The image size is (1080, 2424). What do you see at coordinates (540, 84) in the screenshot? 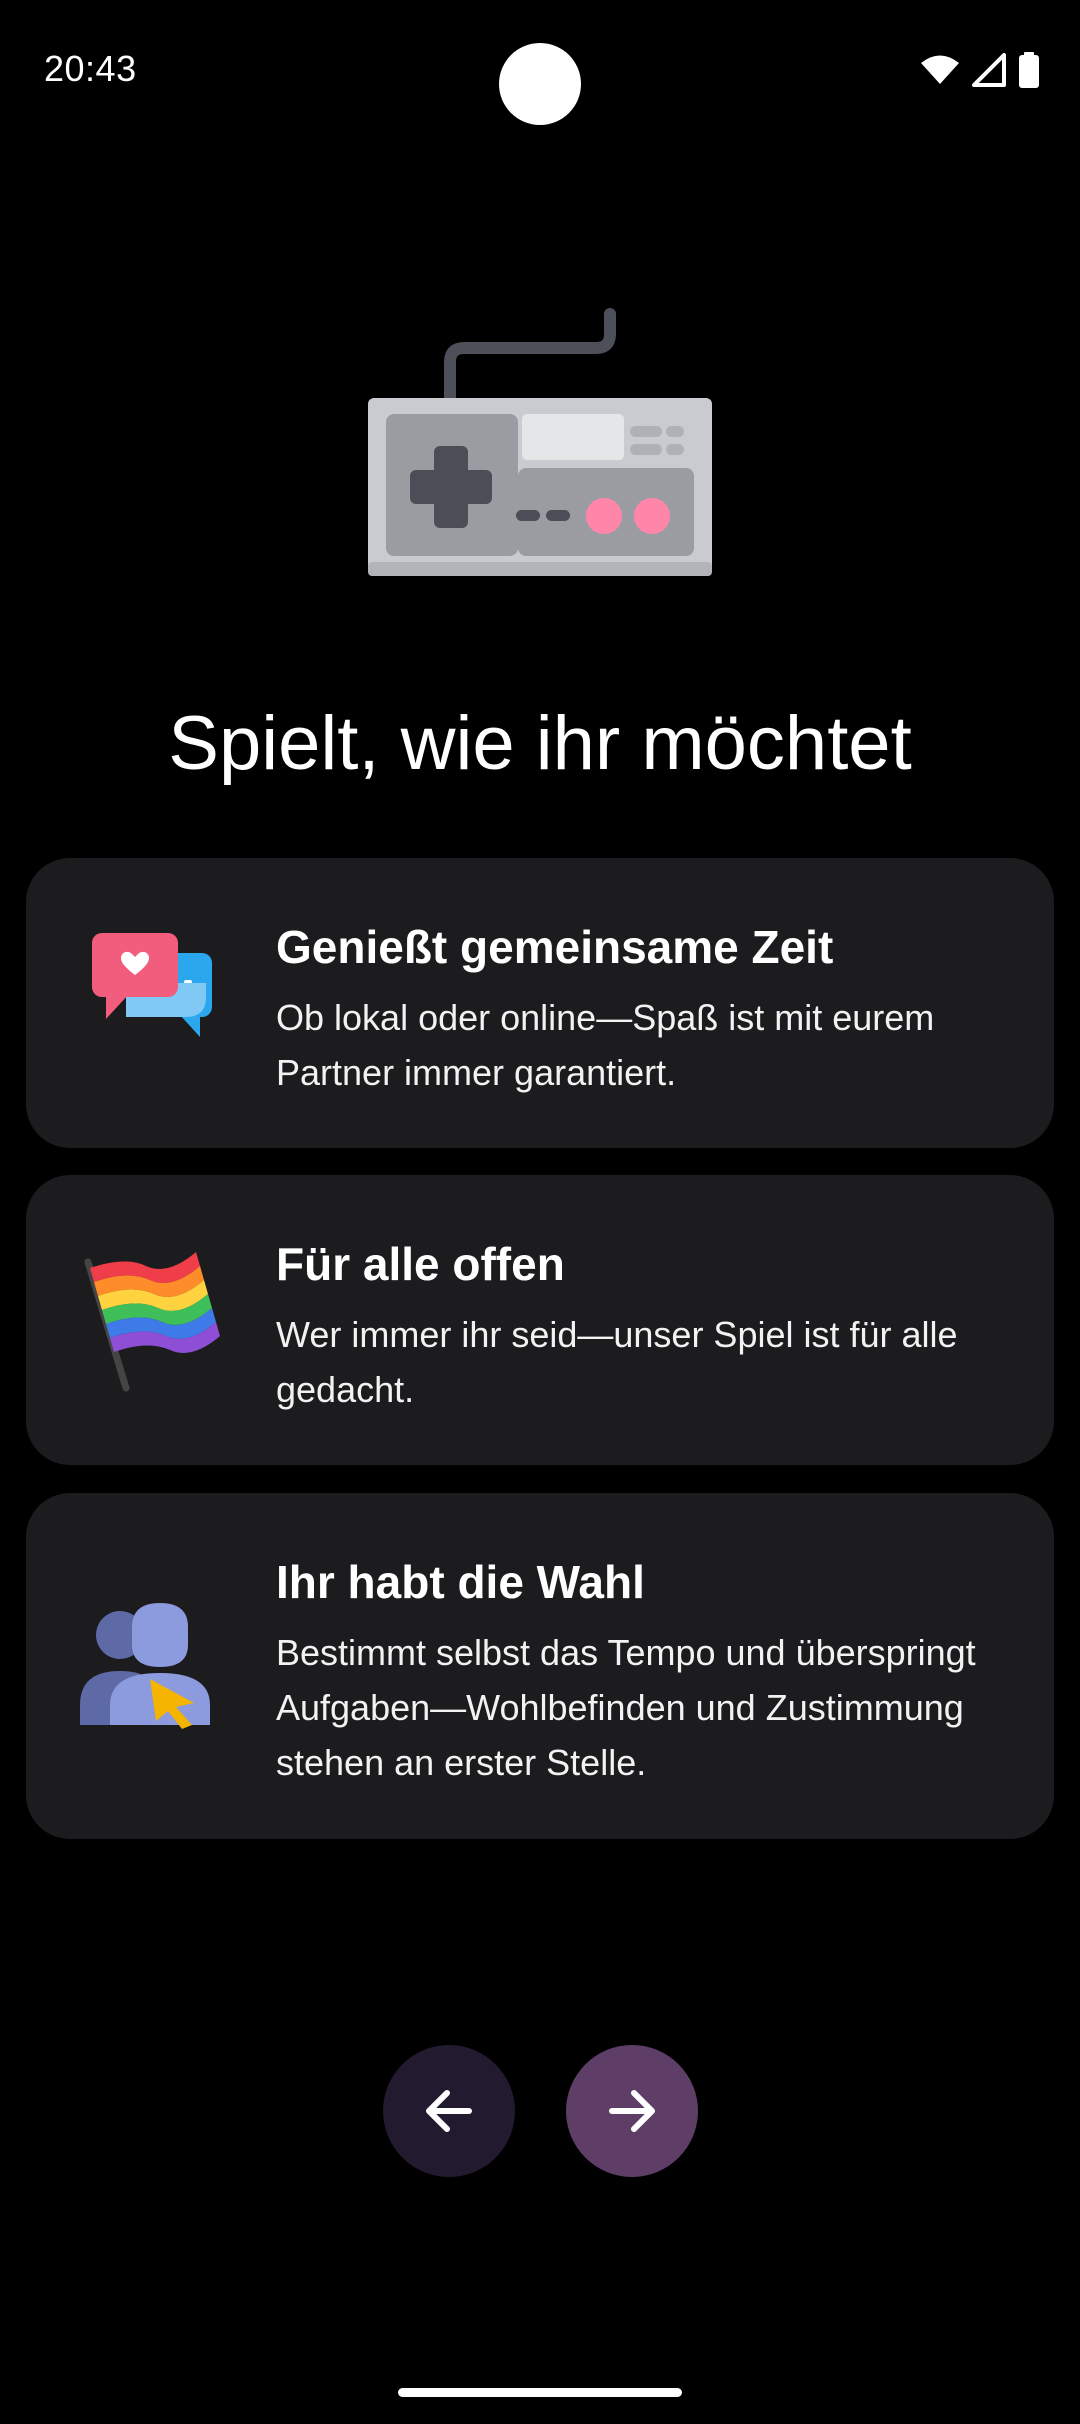
I see `camera-cutout` at bounding box center [540, 84].